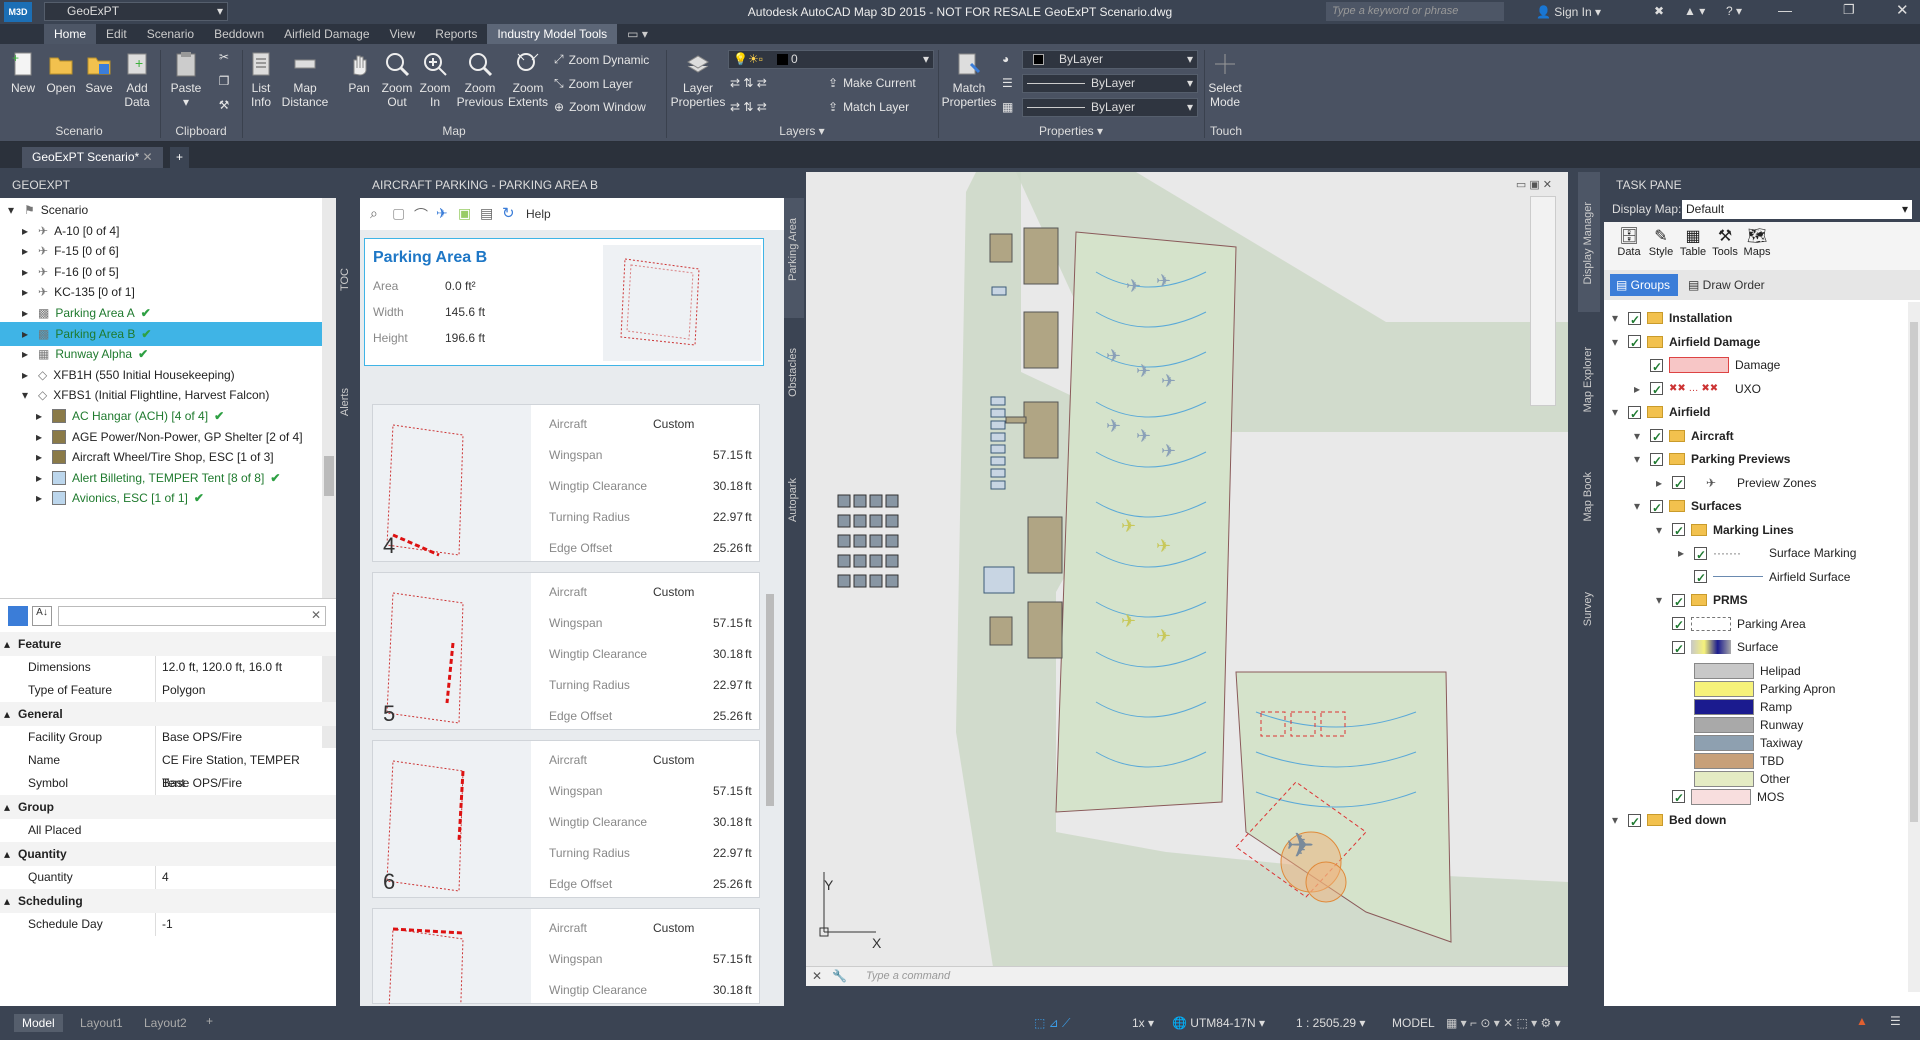  What do you see at coordinates (224, 105) in the screenshot?
I see `match-button: ⚒` at bounding box center [224, 105].